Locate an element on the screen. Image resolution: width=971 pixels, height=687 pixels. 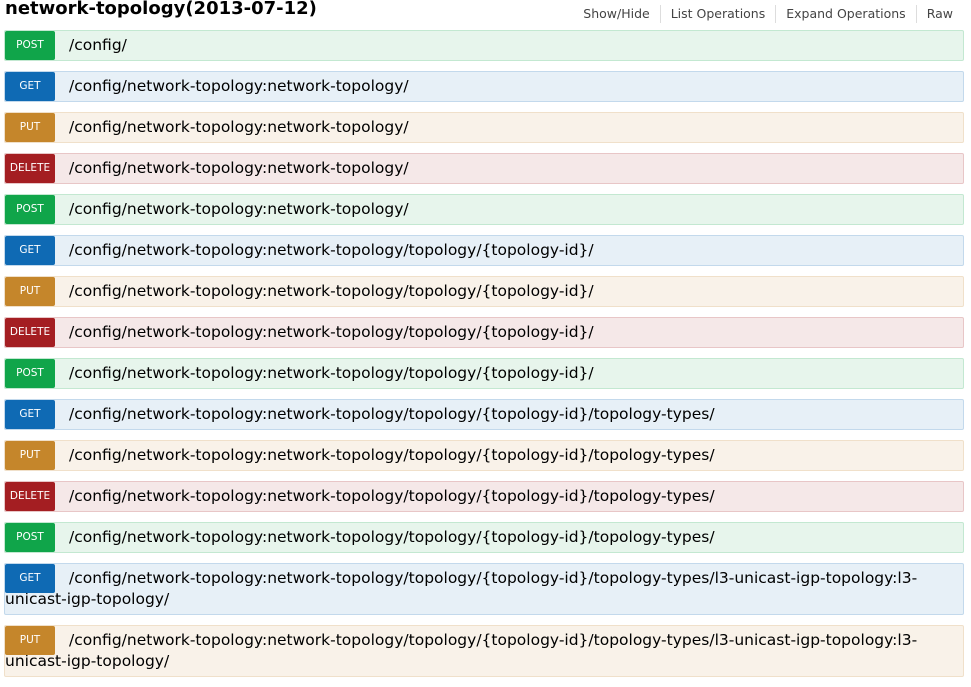
resource-title: network-topology(2013-07-12) is located at coordinates (161, 9).